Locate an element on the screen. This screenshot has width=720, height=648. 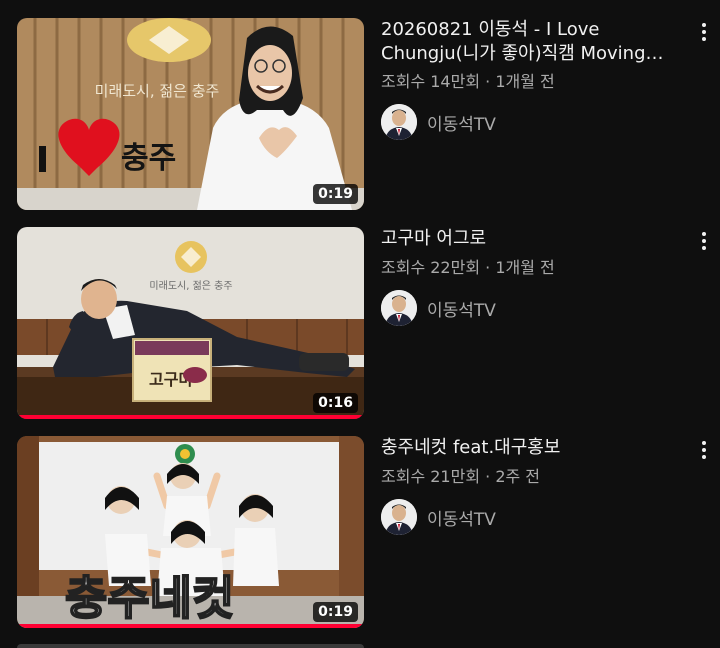
upload-age: 2주 전 is located at coordinates (518, 476).